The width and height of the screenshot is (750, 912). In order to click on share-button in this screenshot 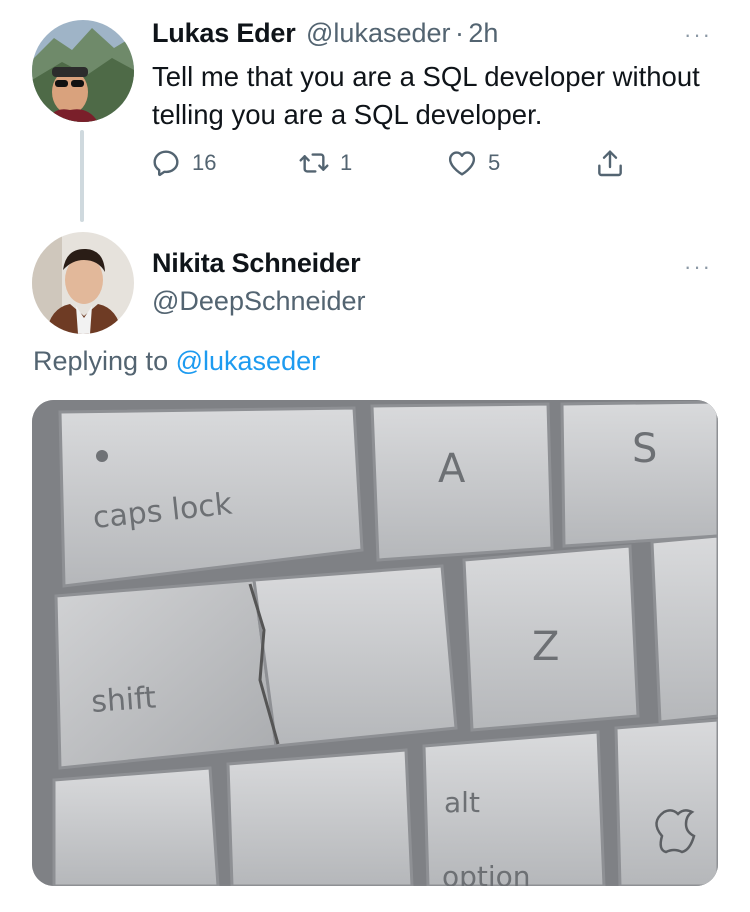, I will do `click(610, 163)`.